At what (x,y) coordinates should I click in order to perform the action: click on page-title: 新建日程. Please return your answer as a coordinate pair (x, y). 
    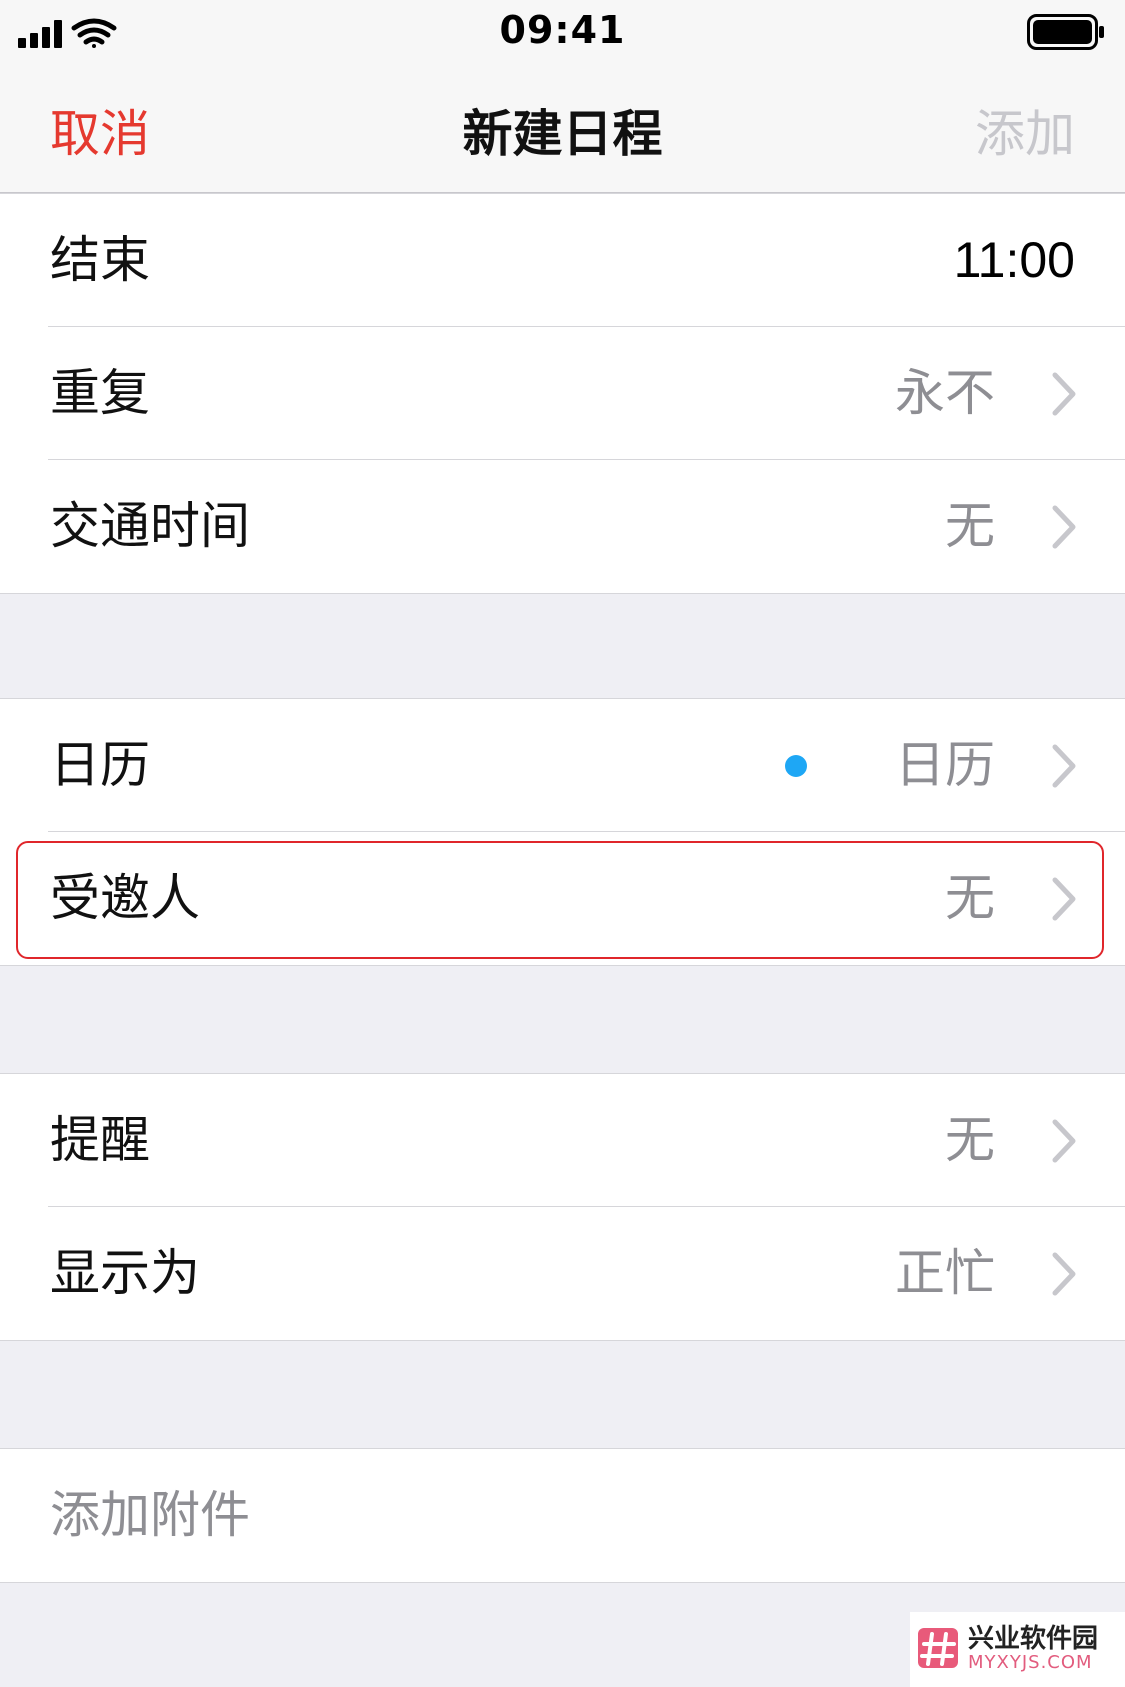
    Looking at the image, I should click on (562, 134).